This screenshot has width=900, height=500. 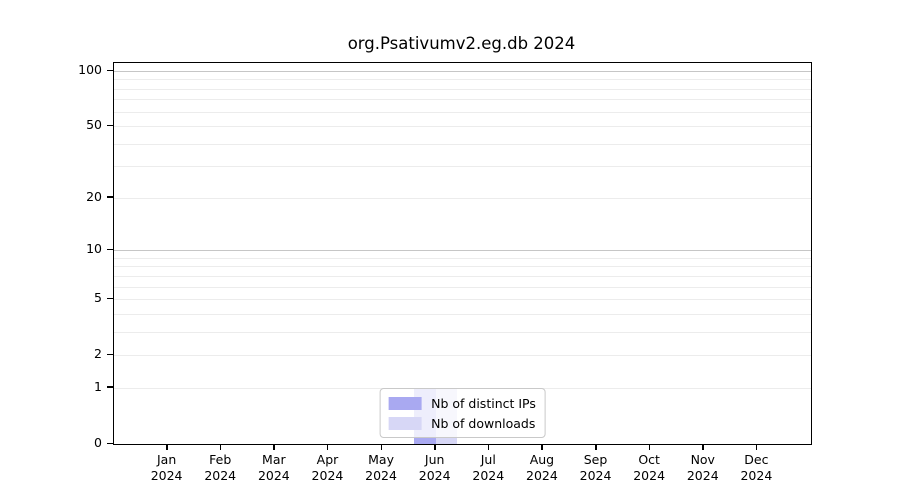 I want to click on legend-label-downloads: Nb of downloads, so click(x=483, y=423).